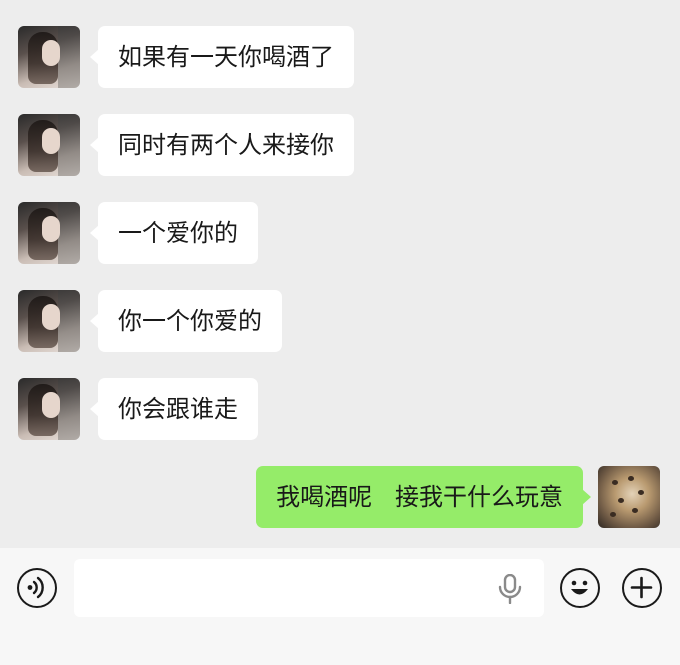 Image resolution: width=680 pixels, height=665 pixels. I want to click on more-button, so click(642, 588).